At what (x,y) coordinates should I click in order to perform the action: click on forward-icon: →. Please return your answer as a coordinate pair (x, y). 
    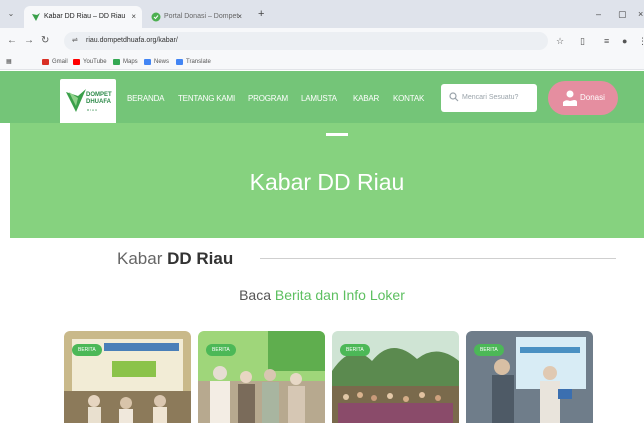
    Looking at the image, I should click on (29, 41).